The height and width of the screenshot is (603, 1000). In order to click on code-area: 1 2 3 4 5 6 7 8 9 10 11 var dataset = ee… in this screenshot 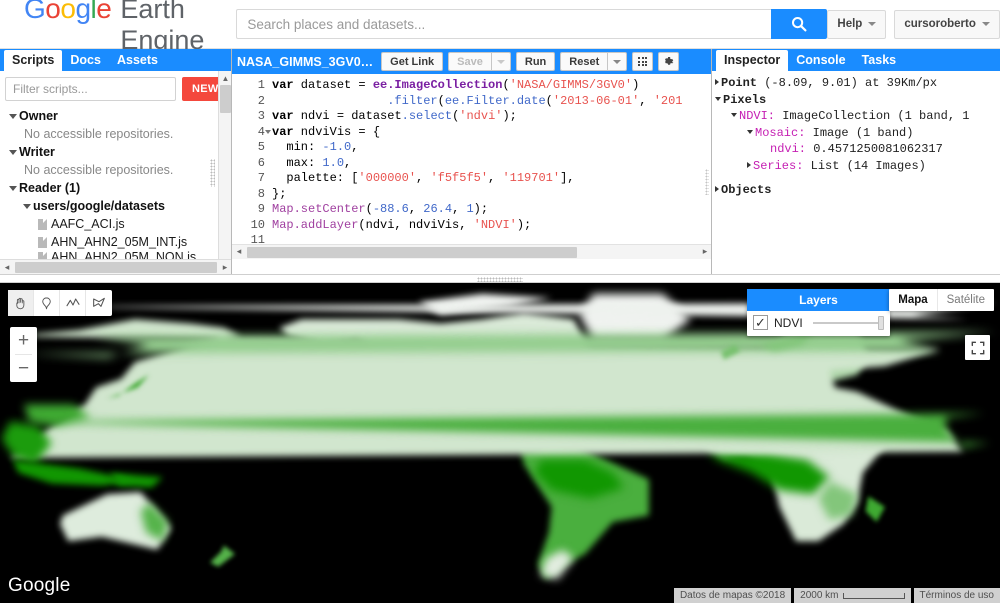, I will do `click(471, 166)`.